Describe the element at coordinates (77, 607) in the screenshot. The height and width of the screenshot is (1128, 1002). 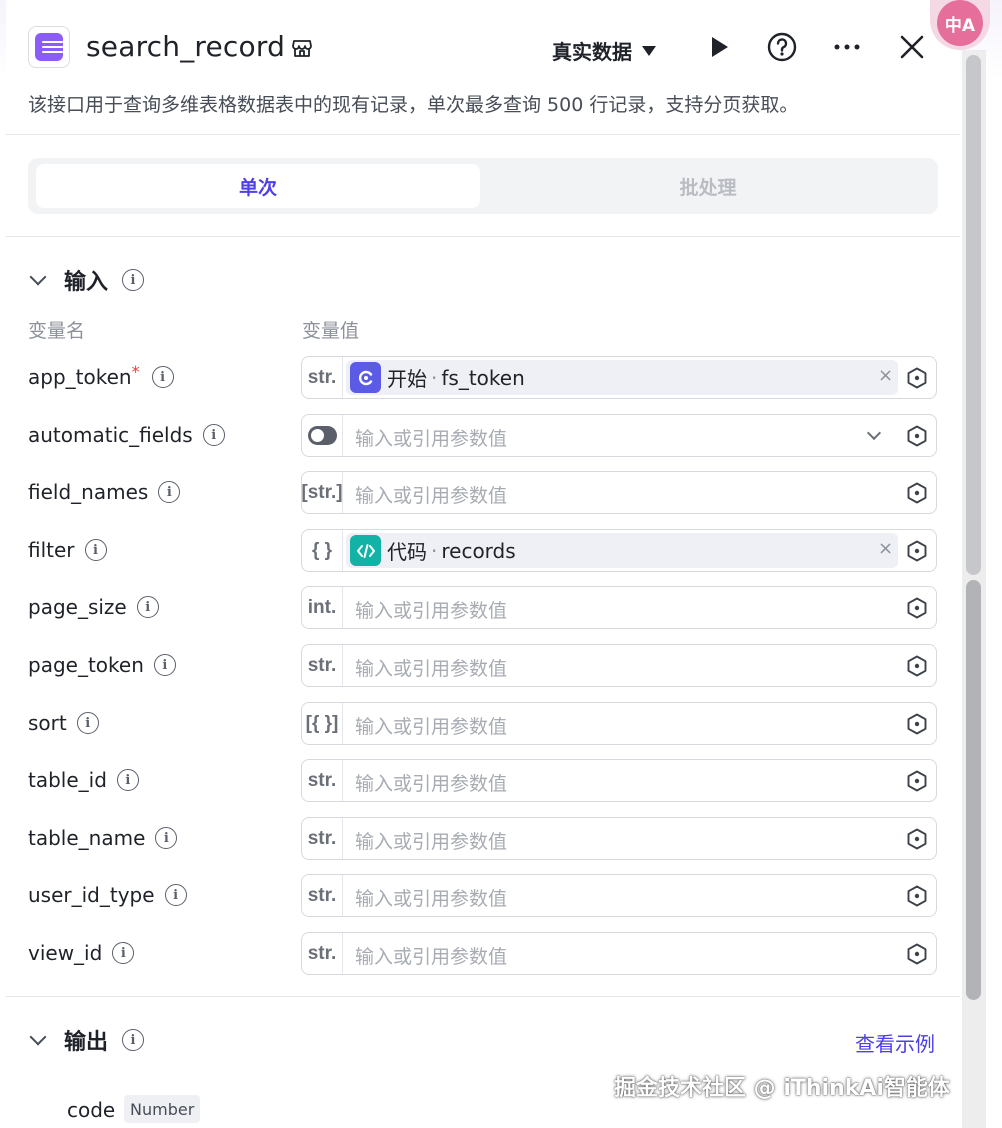
I see `param-name: page_size` at that location.